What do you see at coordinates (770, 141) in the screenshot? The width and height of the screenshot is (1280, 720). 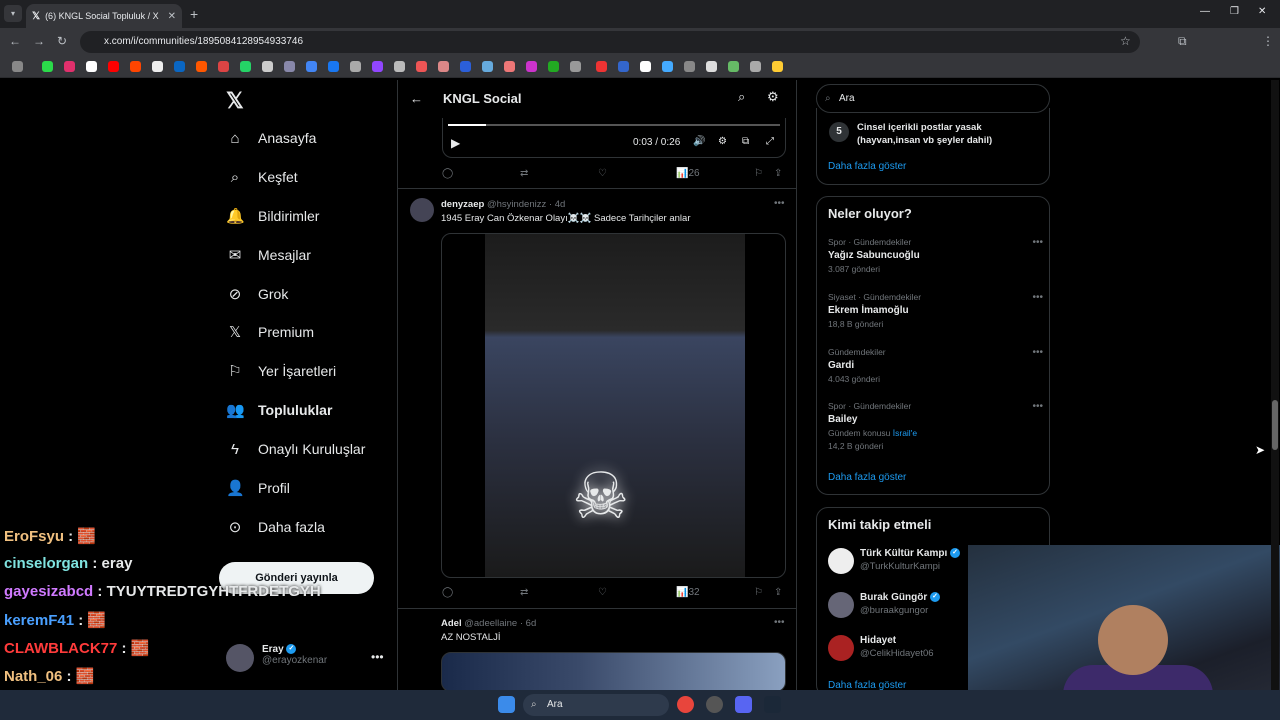 I see `fullscreen-icon: ⤢` at bounding box center [770, 141].